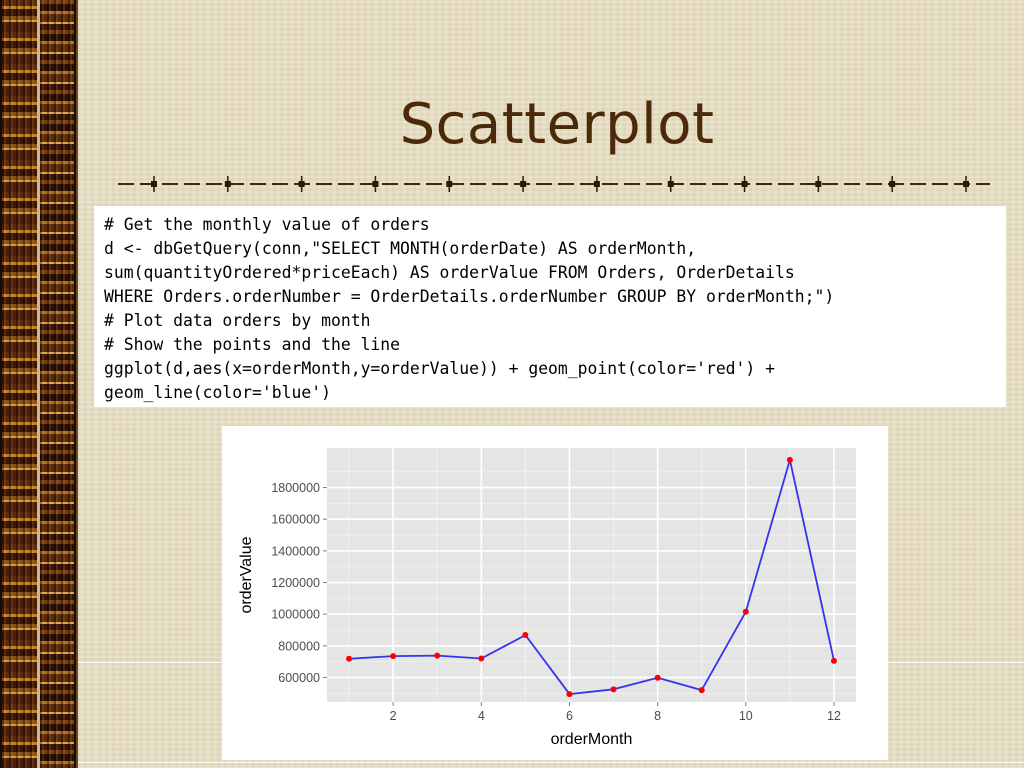 The height and width of the screenshot is (768, 1024). What do you see at coordinates (299, 646) in the screenshot?
I see `y-tick-label: 800000` at bounding box center [299, 646].